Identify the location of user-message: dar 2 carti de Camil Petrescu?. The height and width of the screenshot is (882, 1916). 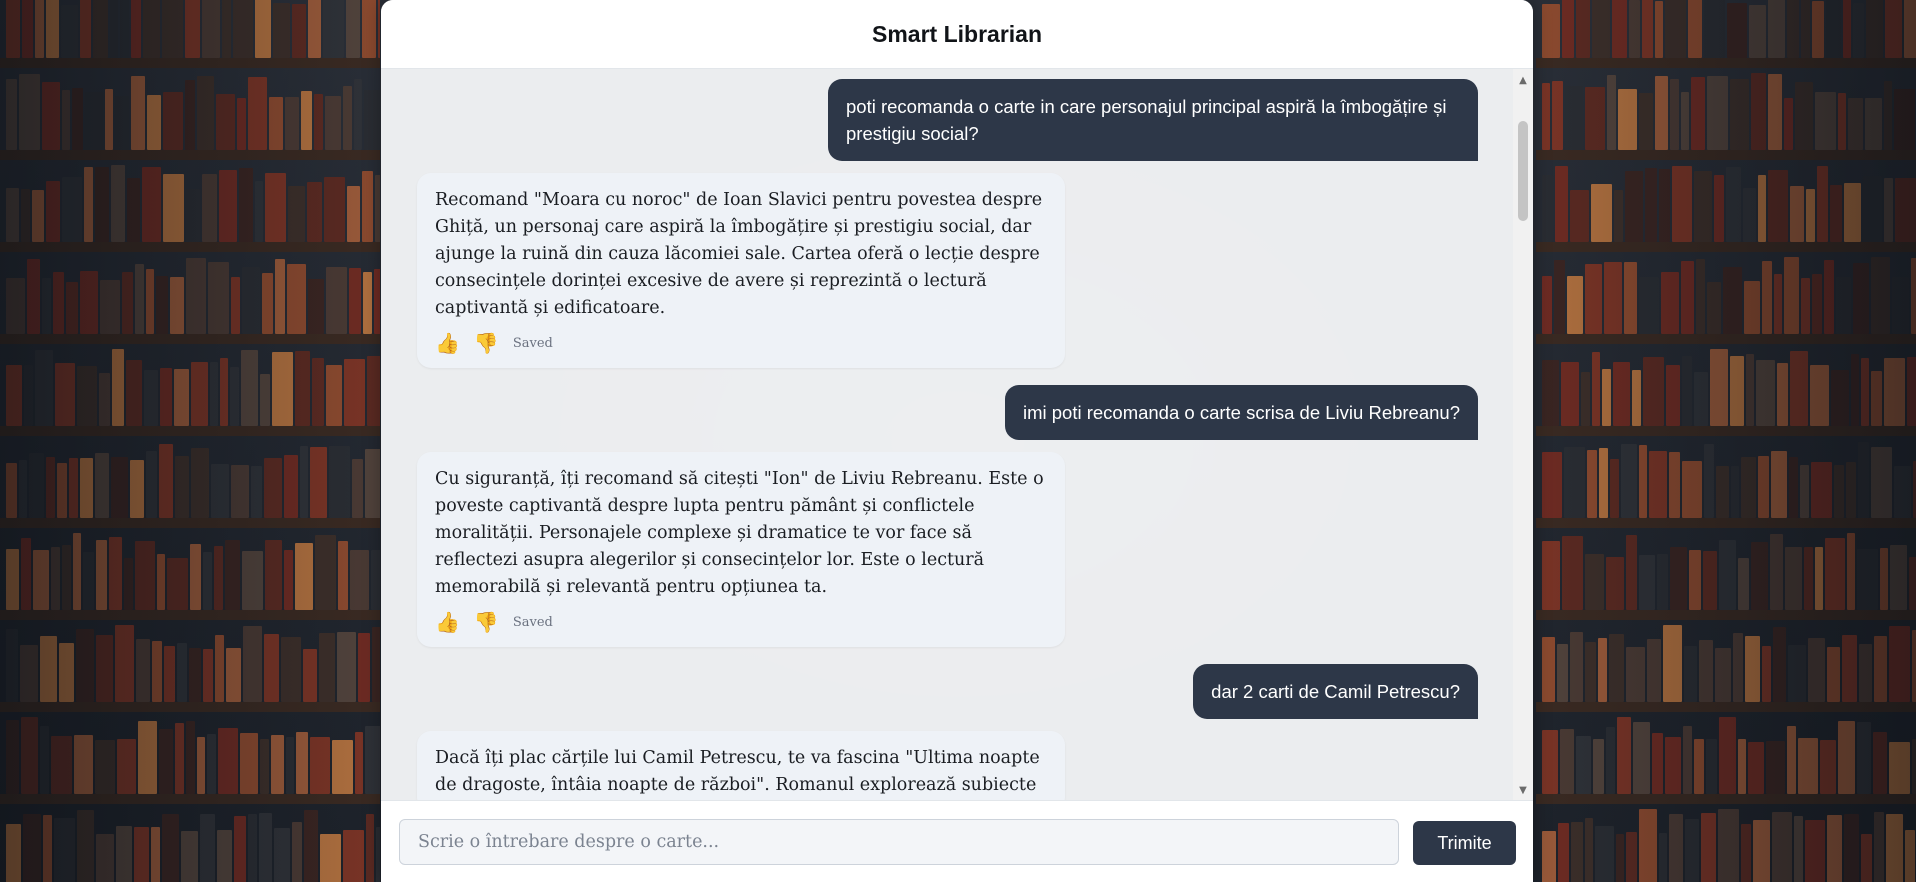
(1335, 691).